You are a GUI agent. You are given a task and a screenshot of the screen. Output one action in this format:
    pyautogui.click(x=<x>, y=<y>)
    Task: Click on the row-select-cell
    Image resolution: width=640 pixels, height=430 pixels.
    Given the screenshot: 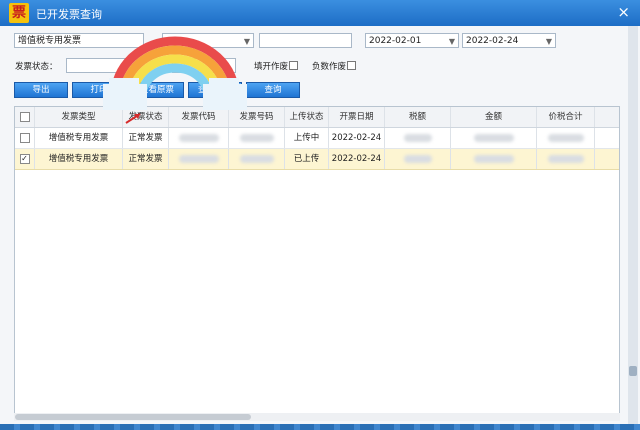 What is the action you would take?
    pyautogui.click(x=25, y=138)
    